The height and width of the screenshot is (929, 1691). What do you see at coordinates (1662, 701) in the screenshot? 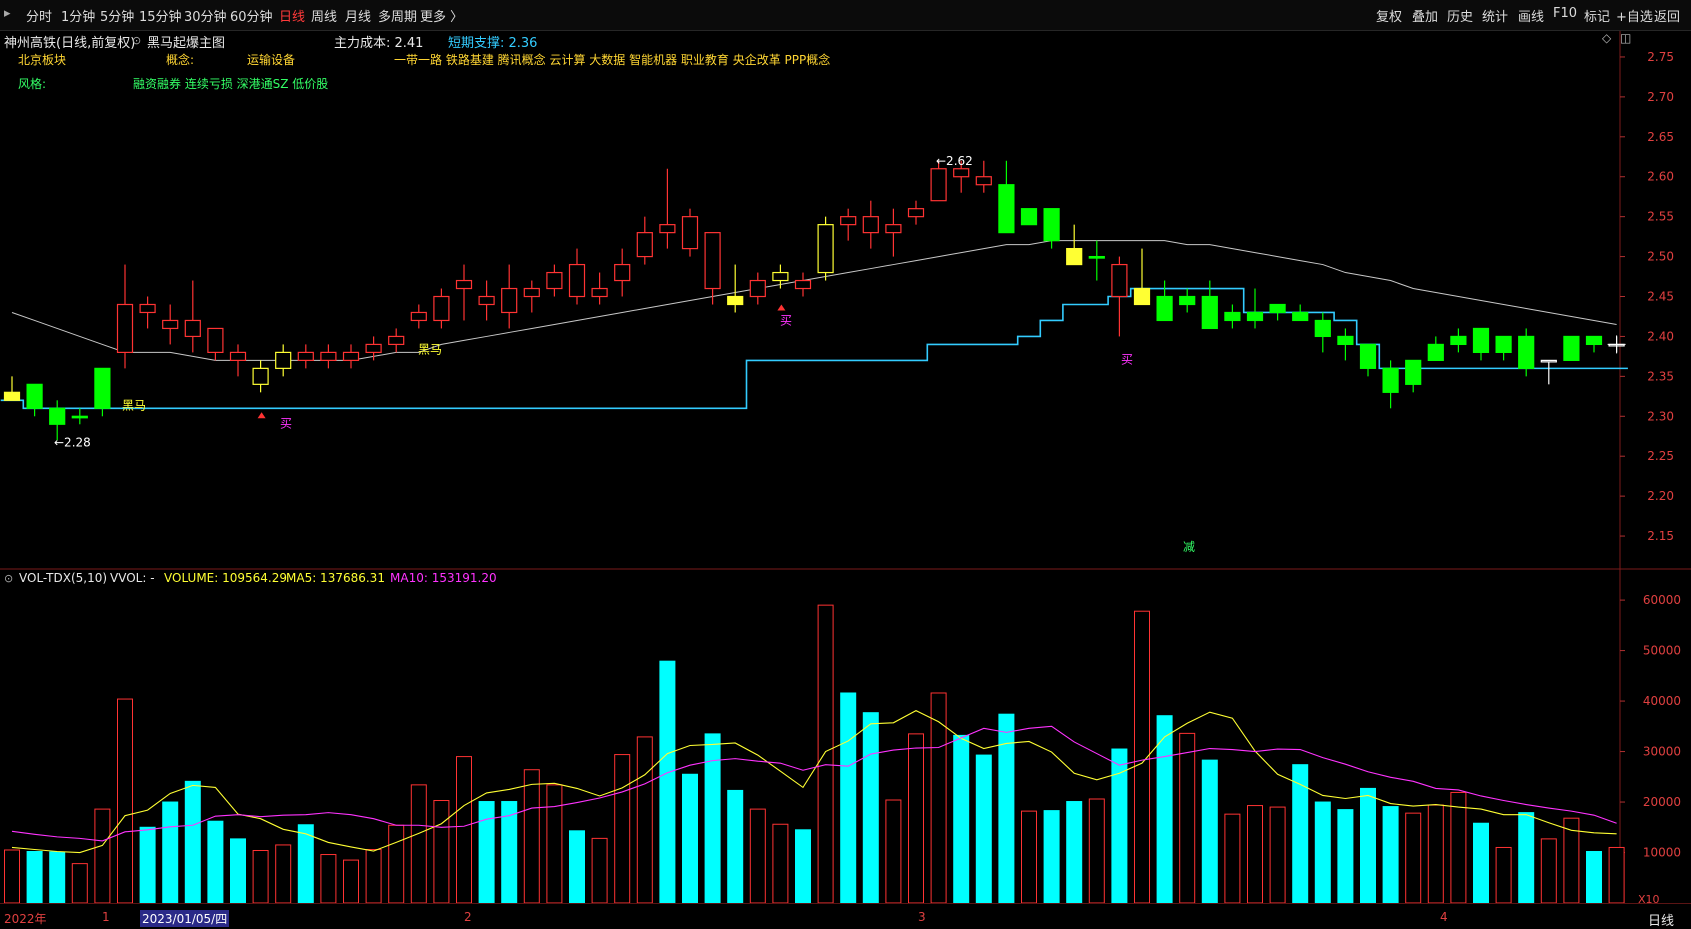
I see `volume-tick-label-3: 40000` at bounding box center [1662, 701].